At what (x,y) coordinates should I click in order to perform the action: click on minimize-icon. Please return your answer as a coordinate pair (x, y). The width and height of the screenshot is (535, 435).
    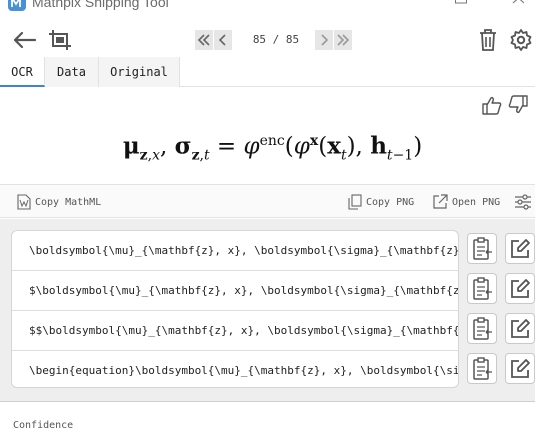
    Looking at the image, I should click on (399, 5).